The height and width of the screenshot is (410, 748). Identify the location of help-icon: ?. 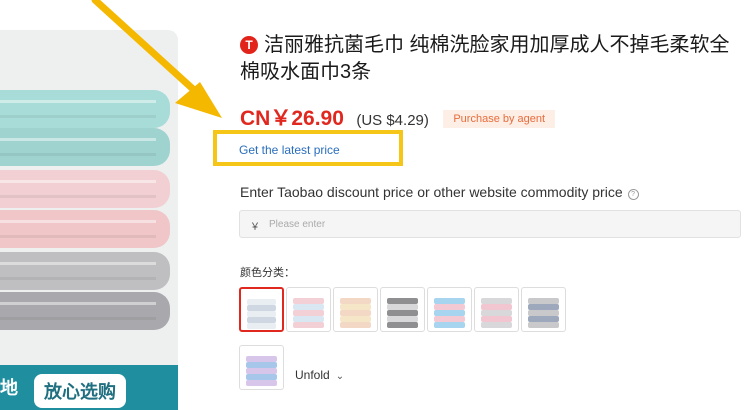
(633, 194).